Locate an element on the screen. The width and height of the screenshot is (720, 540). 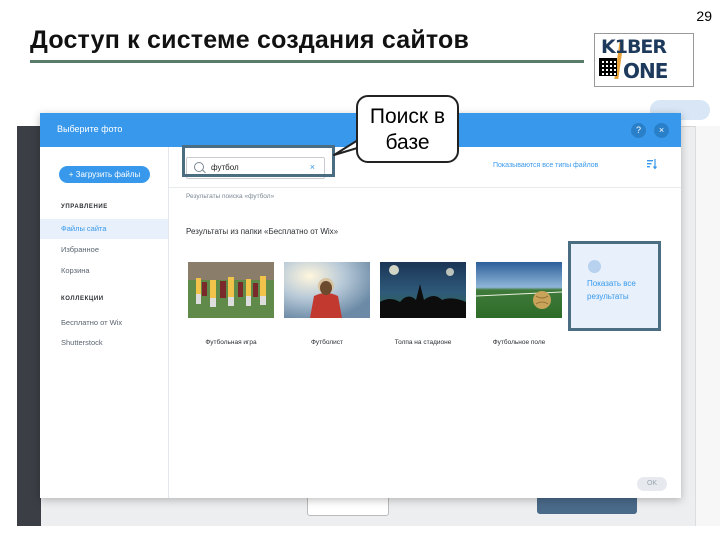
sidebar-item-shutterstock: Shutterstock is located at coordinates (104, 343).